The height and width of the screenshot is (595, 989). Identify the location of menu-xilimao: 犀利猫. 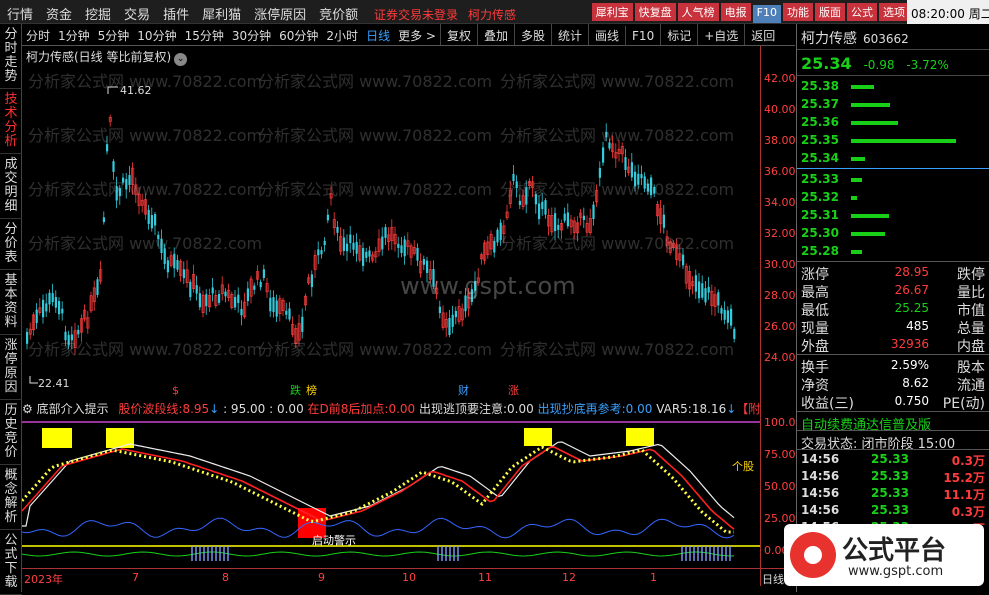
(221, 12).